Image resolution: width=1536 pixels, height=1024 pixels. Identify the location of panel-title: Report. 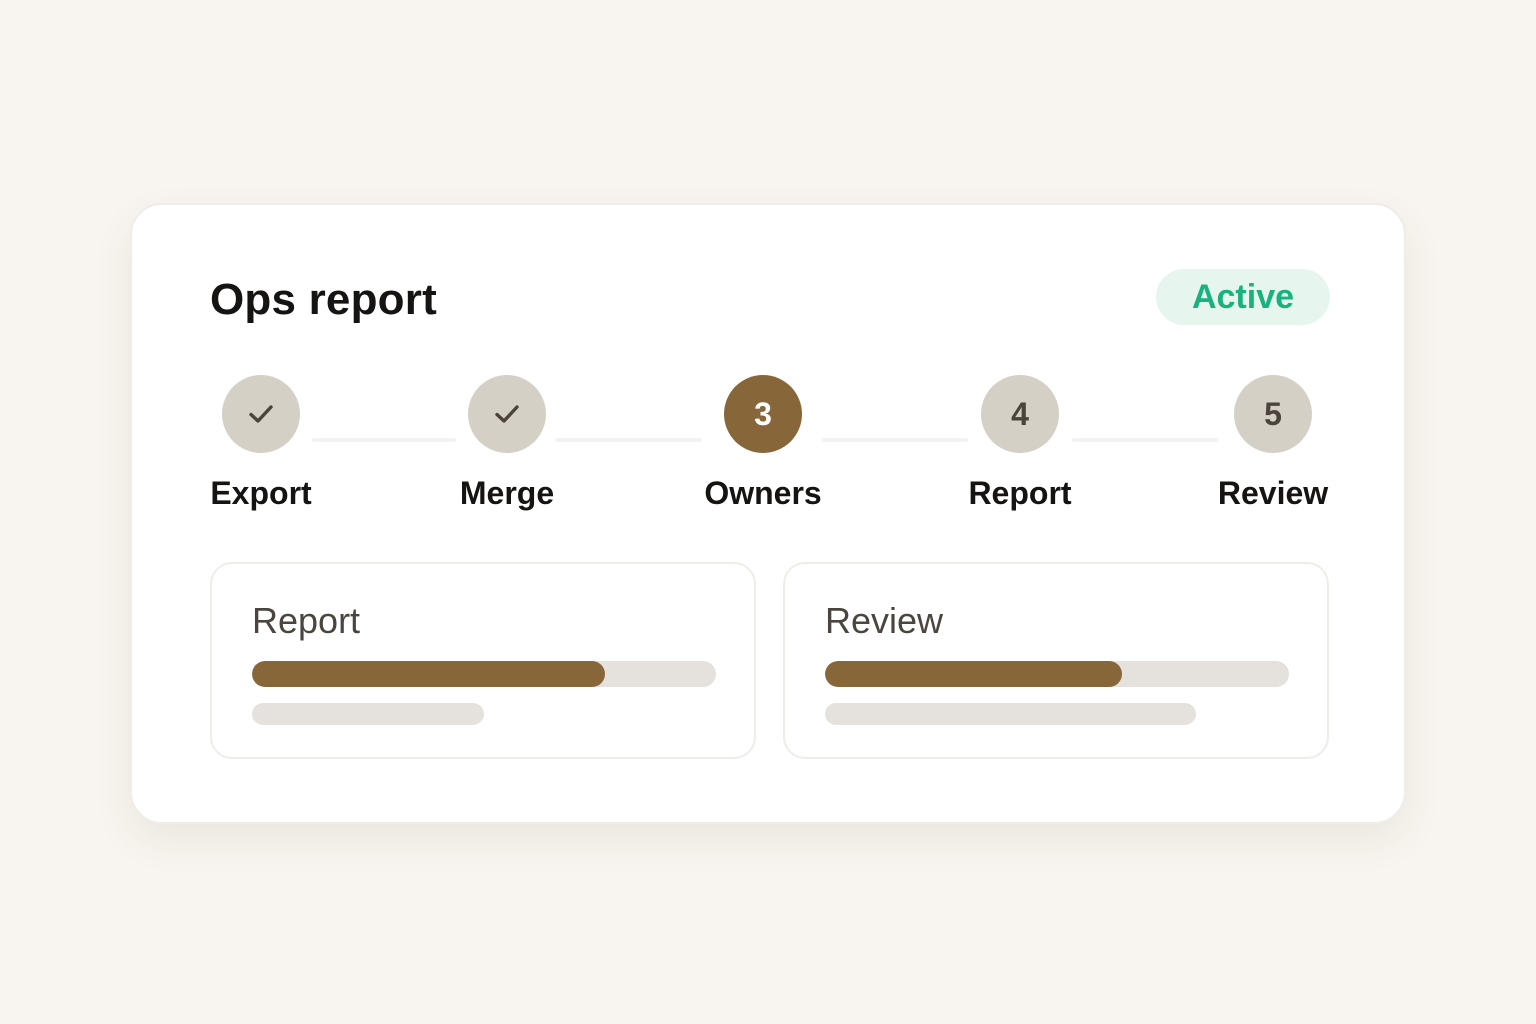
(306, 620).